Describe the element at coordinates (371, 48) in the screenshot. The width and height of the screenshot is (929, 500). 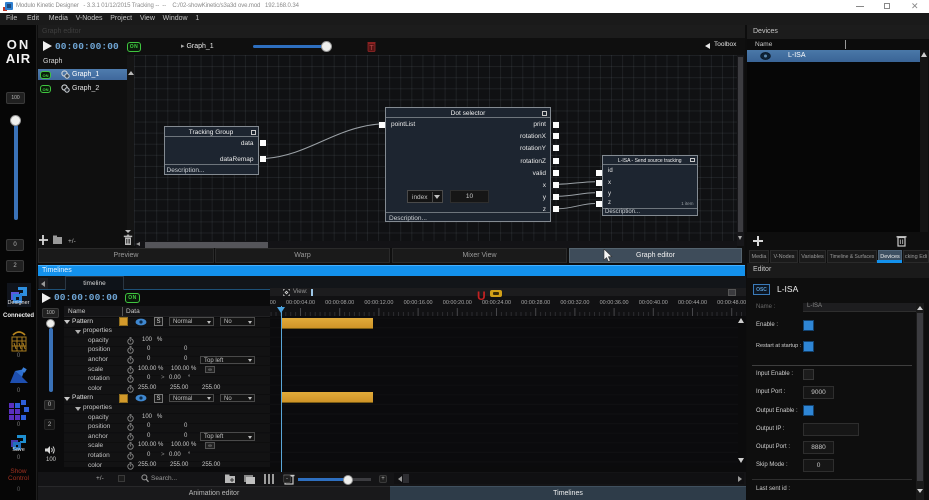
I see `svg-text: T` at that location.